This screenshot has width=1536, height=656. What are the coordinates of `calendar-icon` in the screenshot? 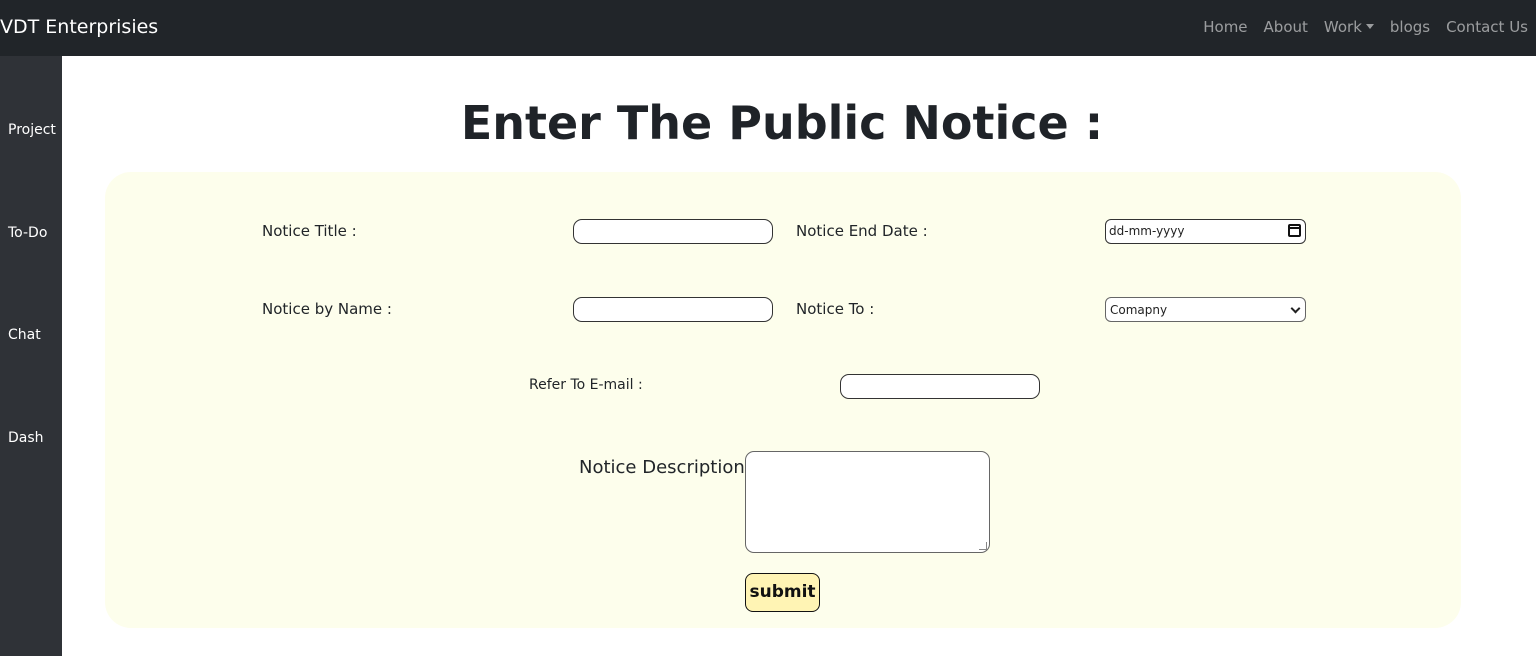 It's located at (1294, 230).